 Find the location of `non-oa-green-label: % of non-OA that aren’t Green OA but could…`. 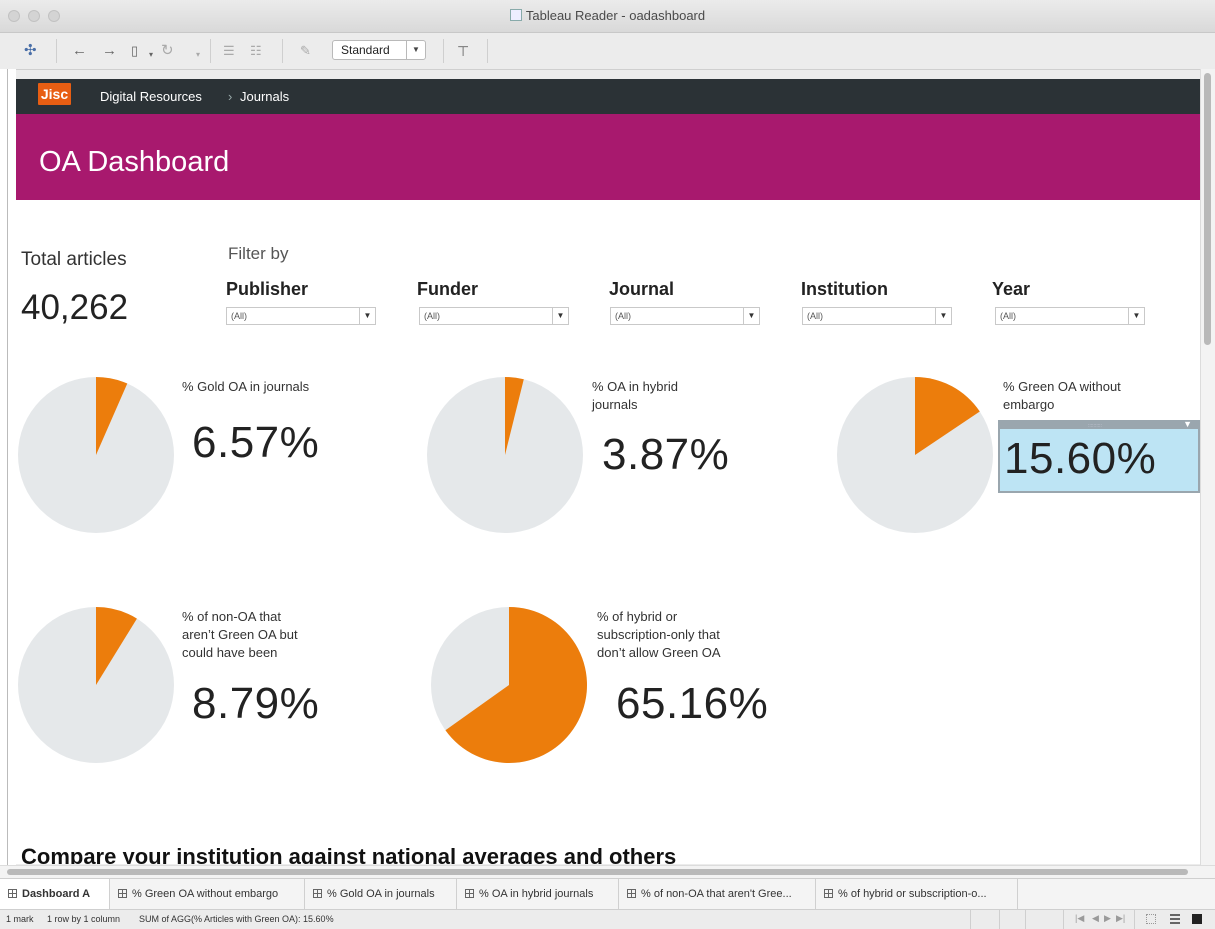

non-oa-green-label: % of non-OA that aren’t Green OA but could… is located at coordinates (240, 634).